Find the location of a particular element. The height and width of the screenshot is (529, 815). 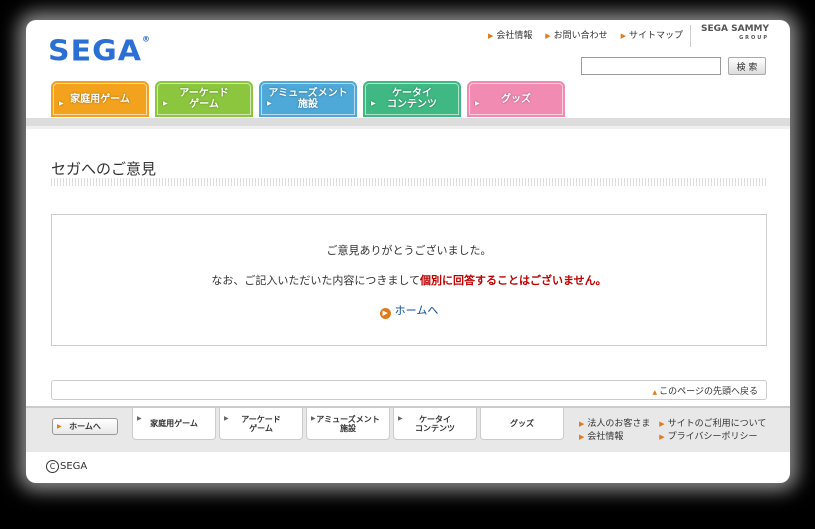

footer-tab-label: アーケード is located at coordinates (261, 419).